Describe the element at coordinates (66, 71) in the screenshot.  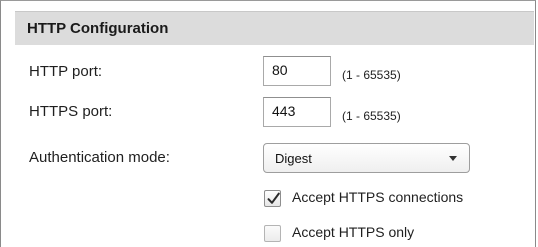
I see `http-port-label: HTTP port:` at that location.